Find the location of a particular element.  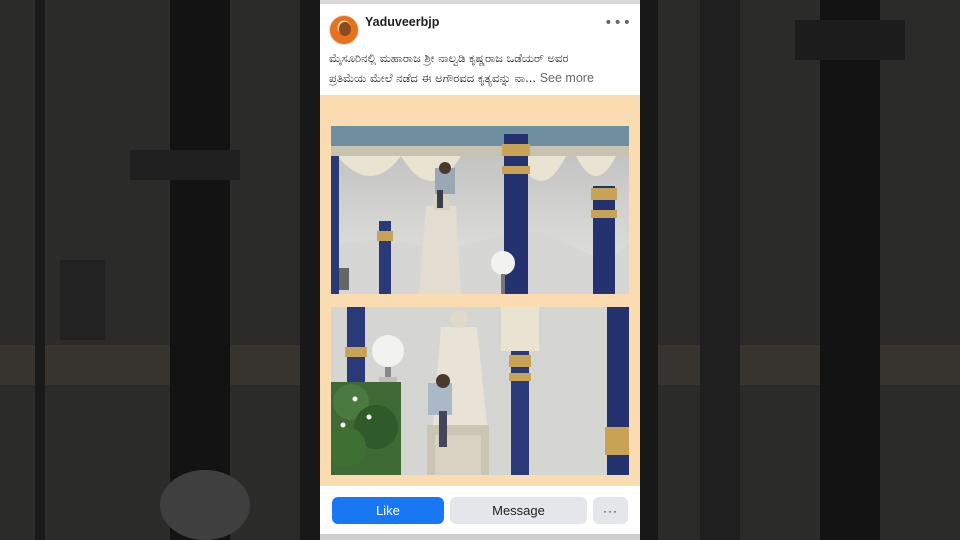

post-actions: Like Message ··· is located at coordinates (480, 512).